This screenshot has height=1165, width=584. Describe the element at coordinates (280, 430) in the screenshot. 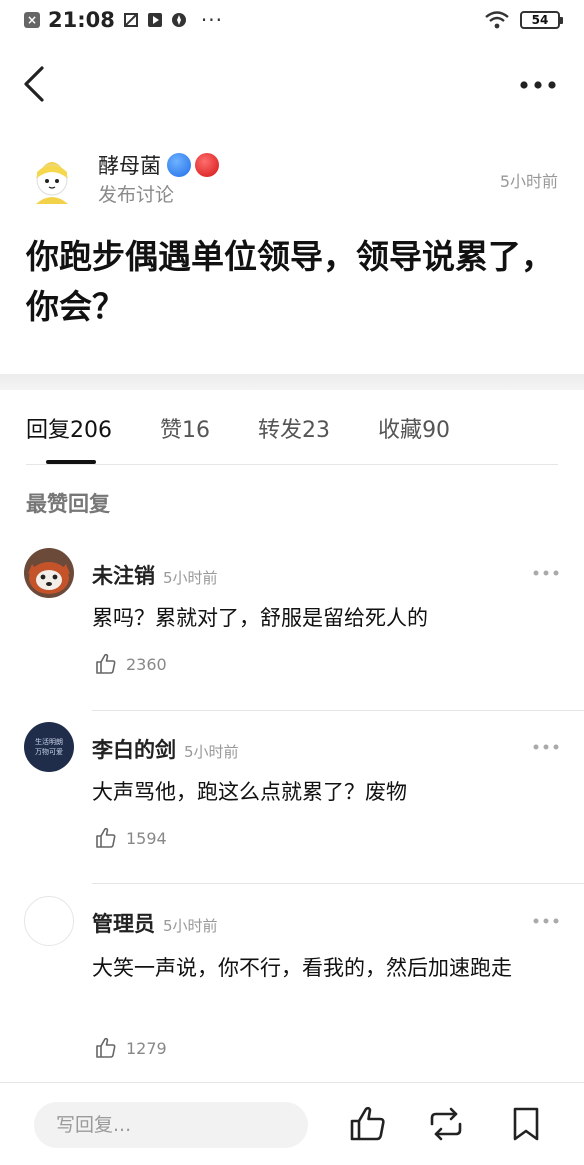

I see `tab-reposts-label: 转发` at that location.